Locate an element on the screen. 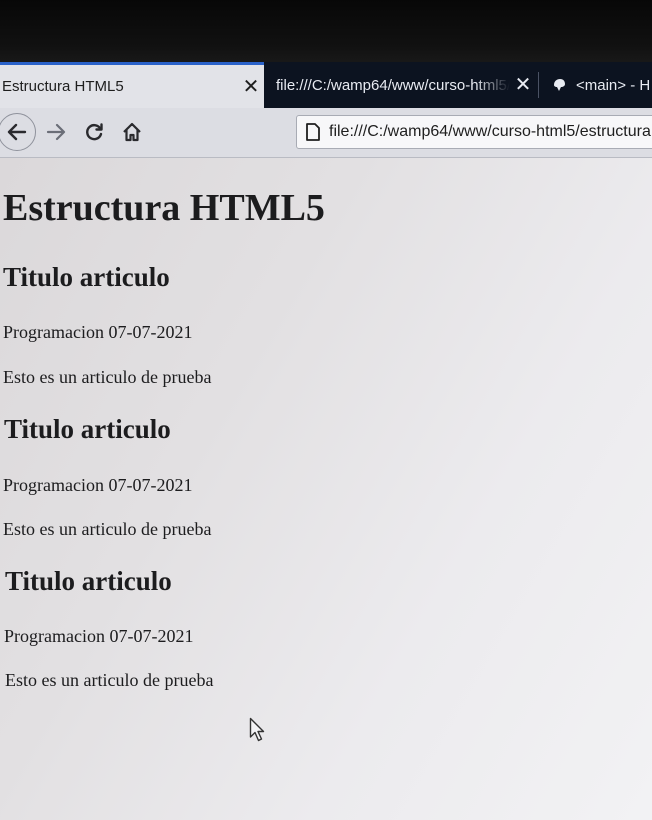 The width and height of the screenshot is (652, 820). tab-estructura: Estructura HTML5 ✕ is located at coordinates (132, 85).